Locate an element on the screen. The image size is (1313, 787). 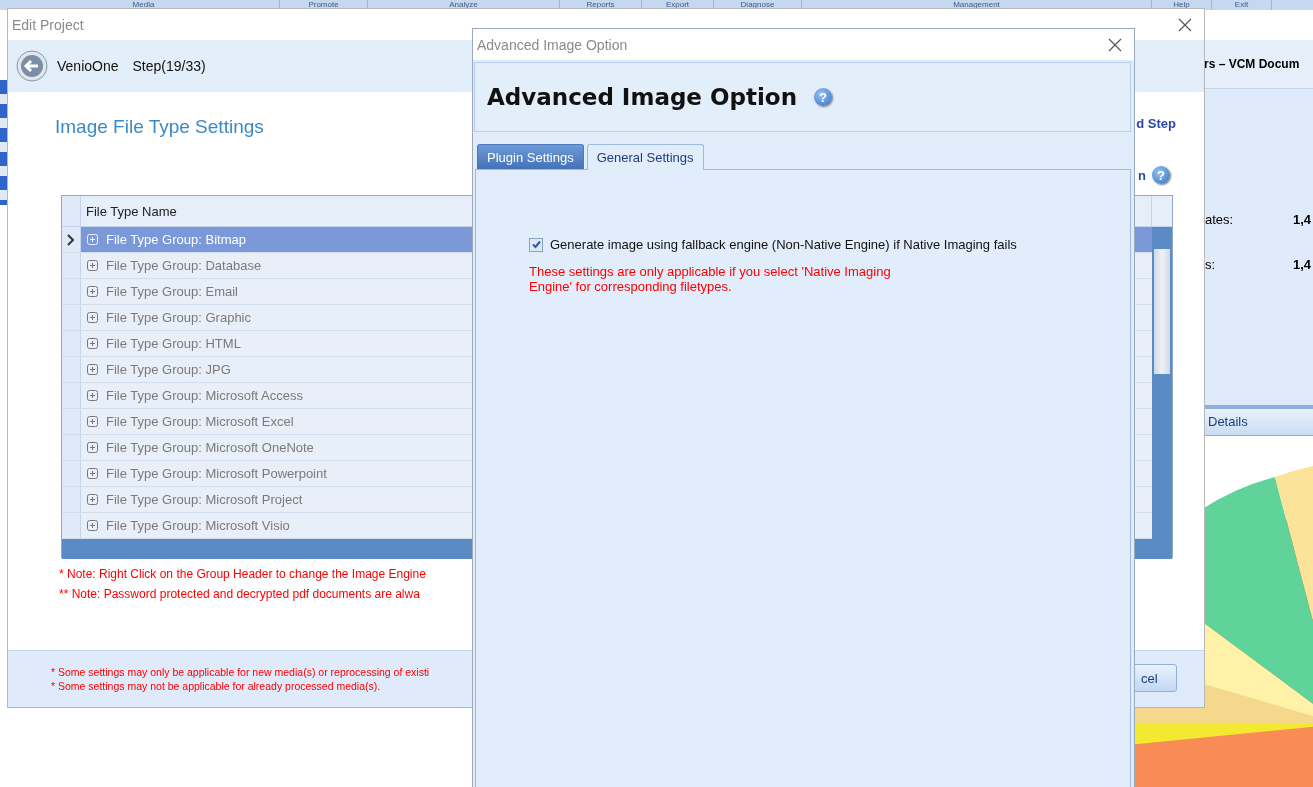
info-text: These settings are only applicable if you select 'Native Imaging Engine' for corresponding filetypes. is located at coordinates (710, 279).